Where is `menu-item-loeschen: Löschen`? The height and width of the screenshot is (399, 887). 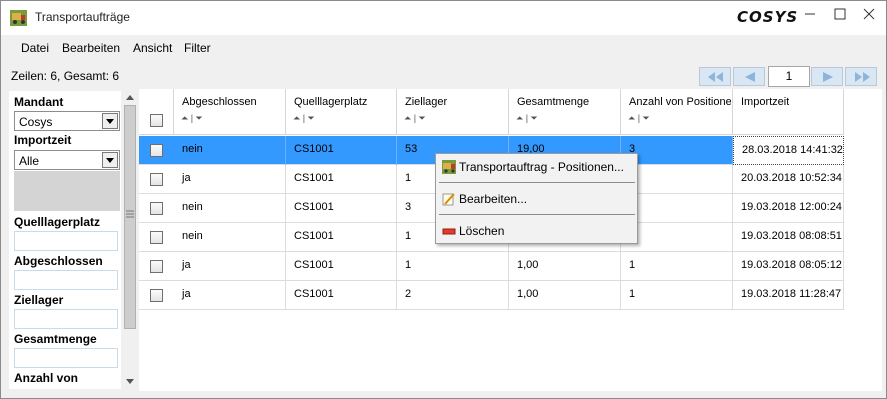
menu-item-loeschen: Löschen is located at coordinates (536, 231).